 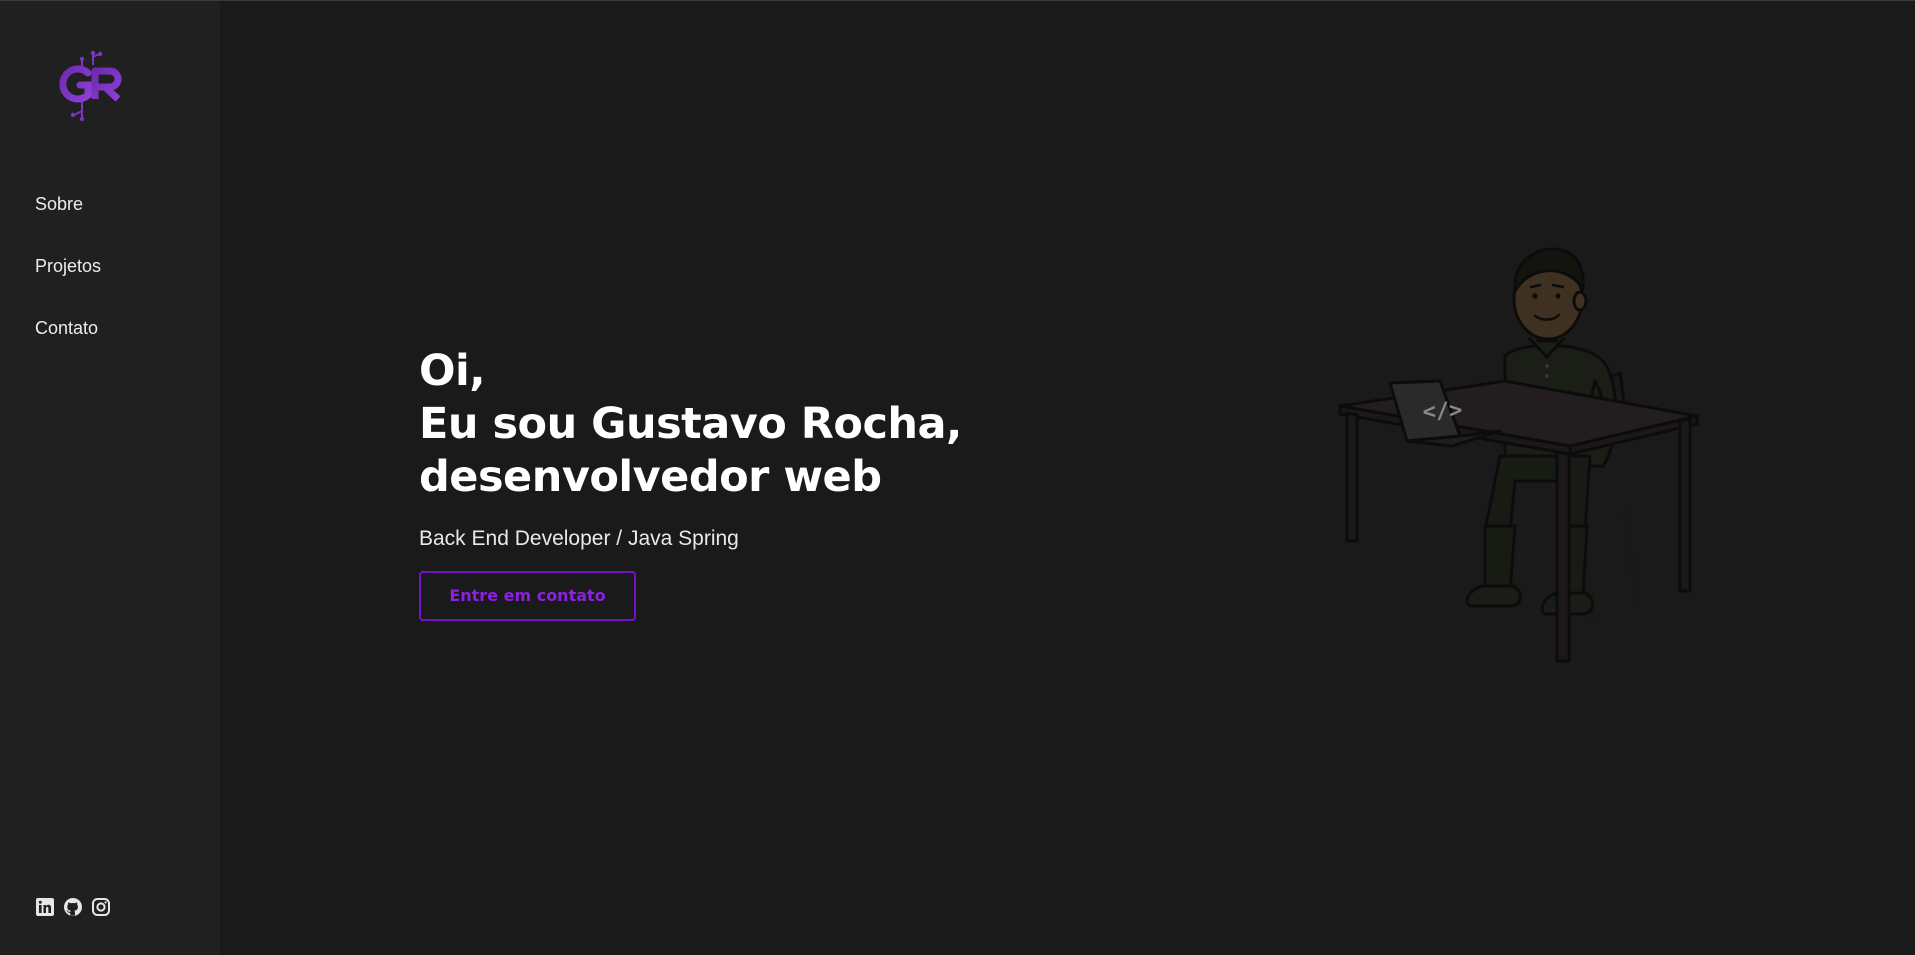 I want to click on hero-intro: Eu sou Gustavo Rocha,, so click(x=690, y=424).